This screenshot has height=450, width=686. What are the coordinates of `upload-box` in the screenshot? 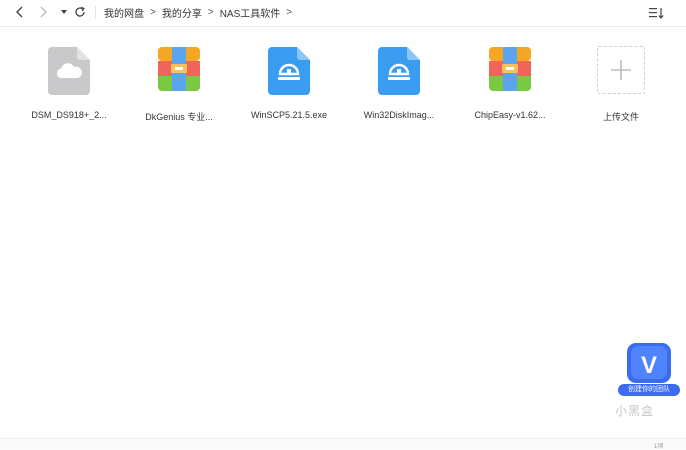 It's located at (621, 70).